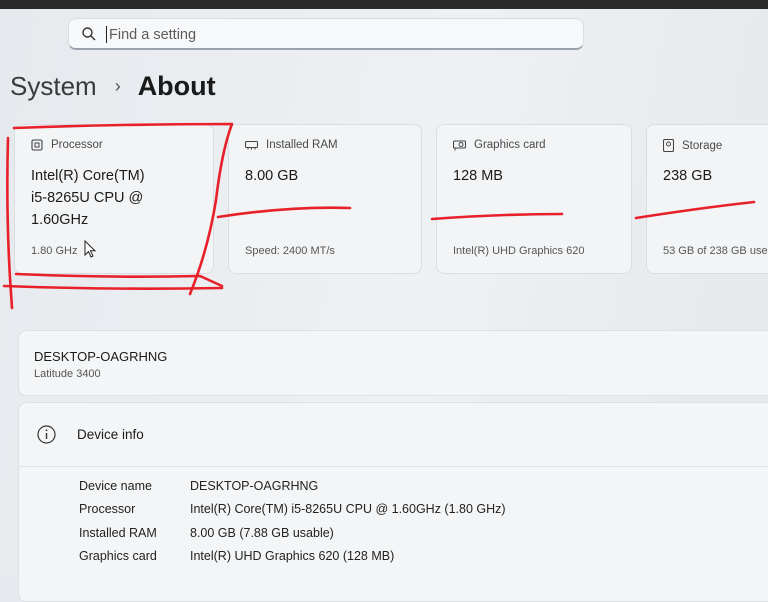  I want to click on storage-card-title: Storage, so click(702, 145).